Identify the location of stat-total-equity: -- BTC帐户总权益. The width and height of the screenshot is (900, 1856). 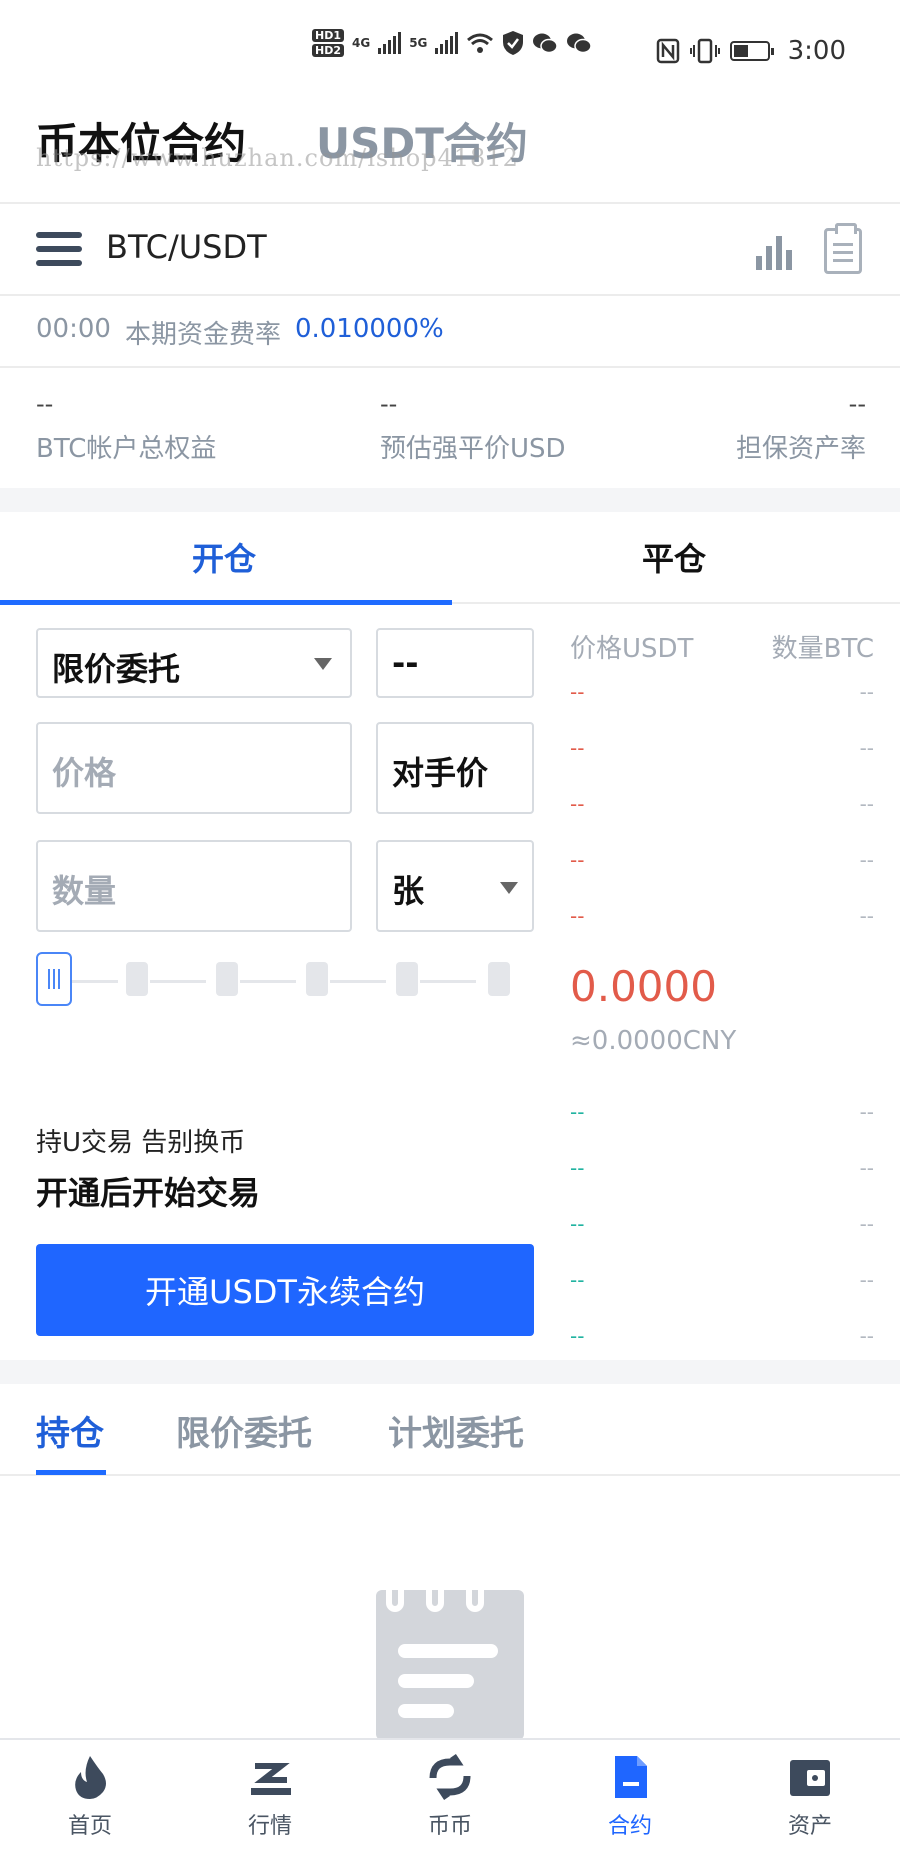
(126, 427).